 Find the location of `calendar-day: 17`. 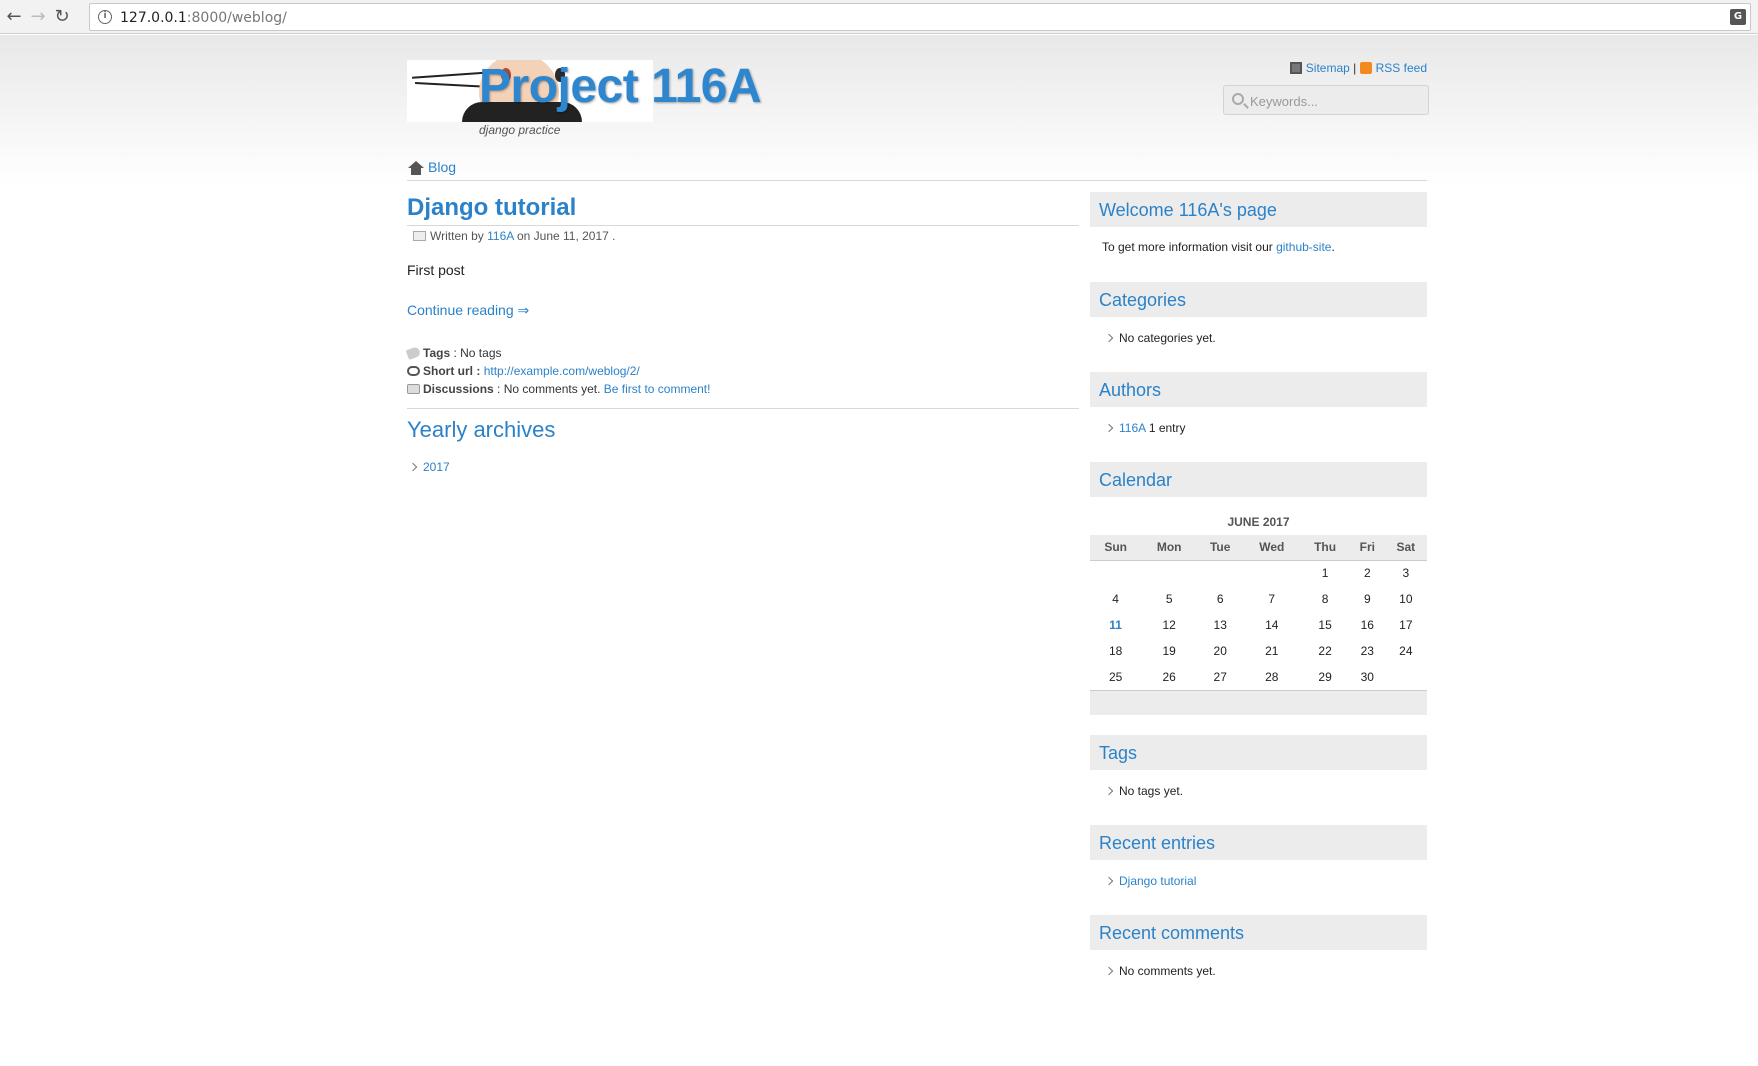

calendar-day: 17 is located at coordinates (1406, 625).